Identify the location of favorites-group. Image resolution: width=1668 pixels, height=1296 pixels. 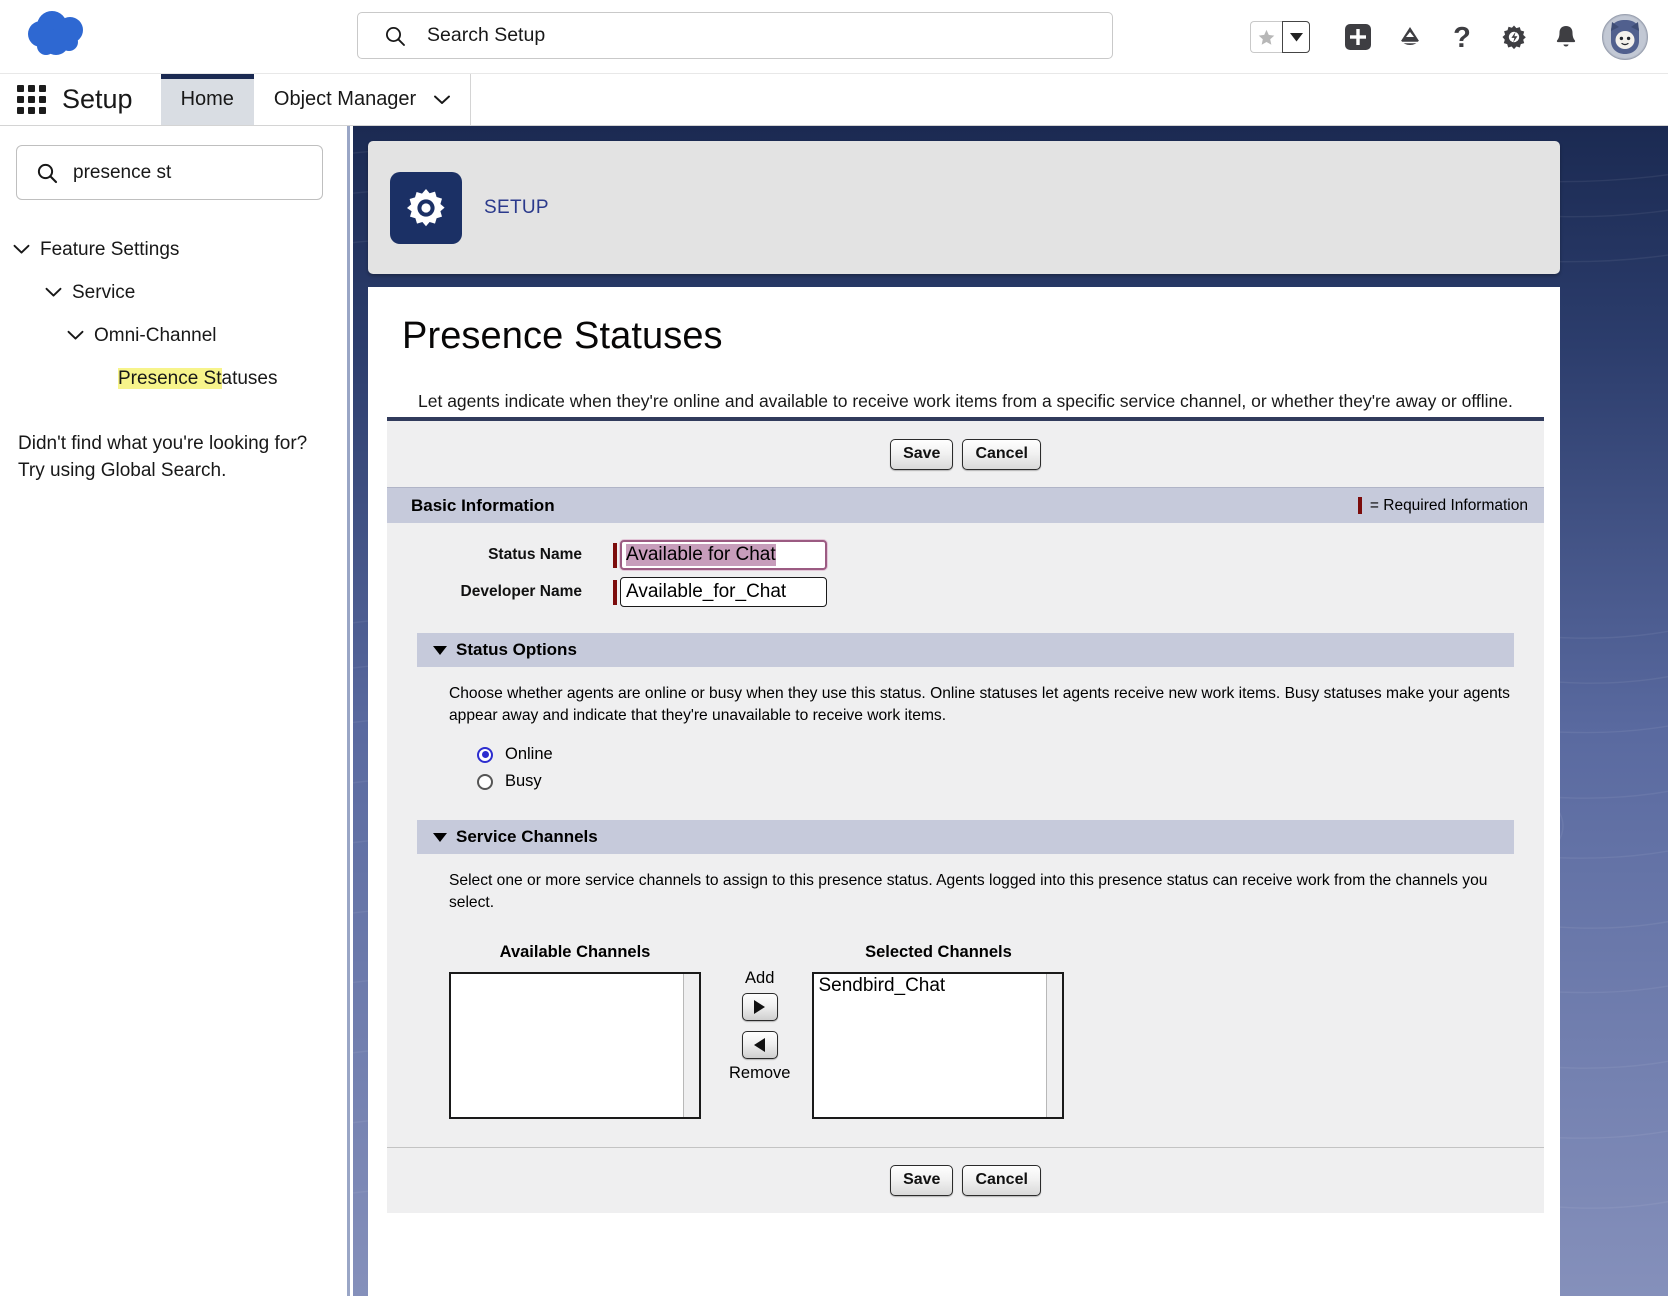
(1280, 37).